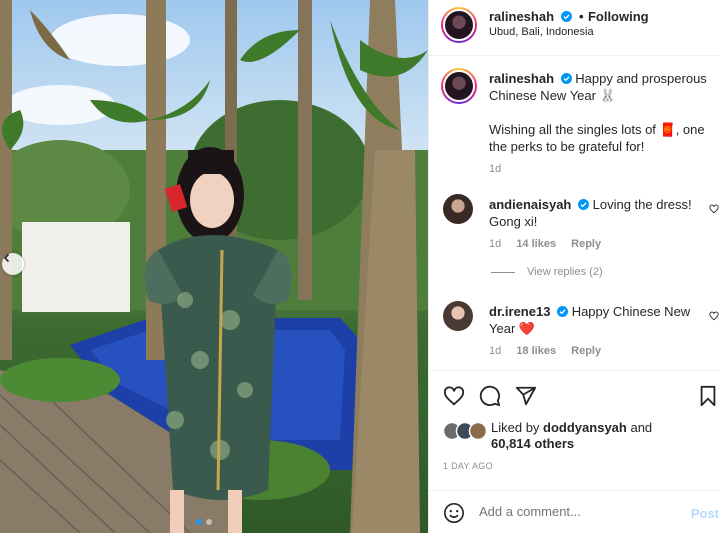 This screenshot has width=720, height=533. I want to click on caption-username: ralineshah, so click(521, 78).